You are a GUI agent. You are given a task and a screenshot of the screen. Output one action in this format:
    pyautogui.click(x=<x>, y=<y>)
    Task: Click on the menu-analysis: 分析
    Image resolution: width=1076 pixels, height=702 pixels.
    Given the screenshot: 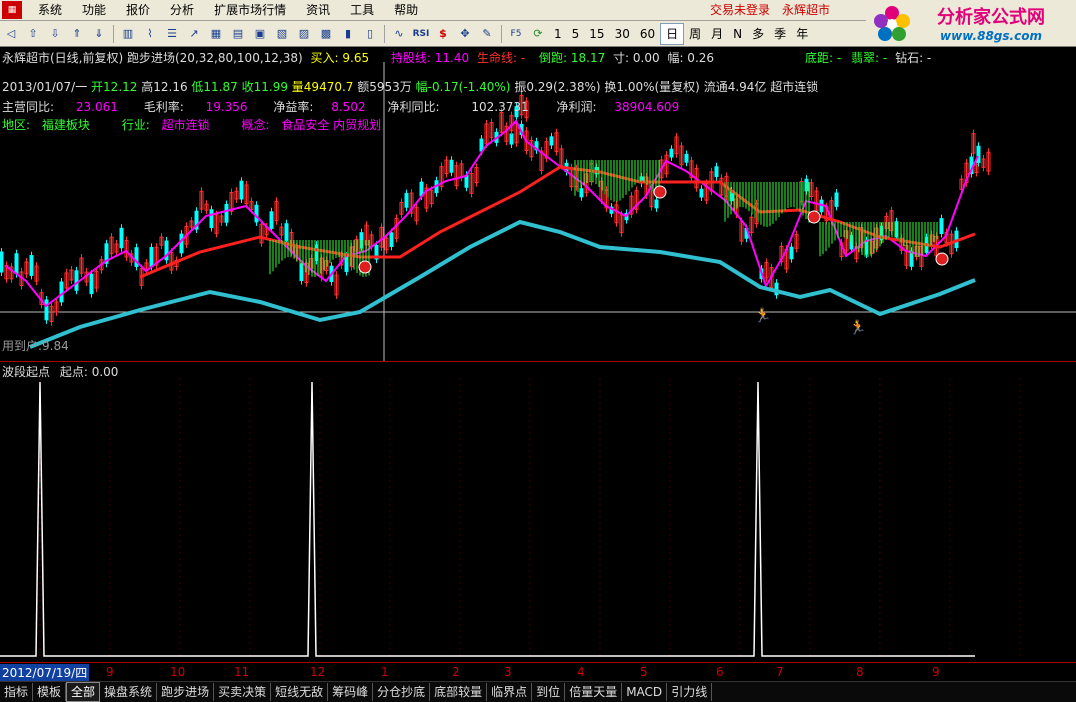 What is the action you would take?
    pyautogui.click(x=182, y=10)
    